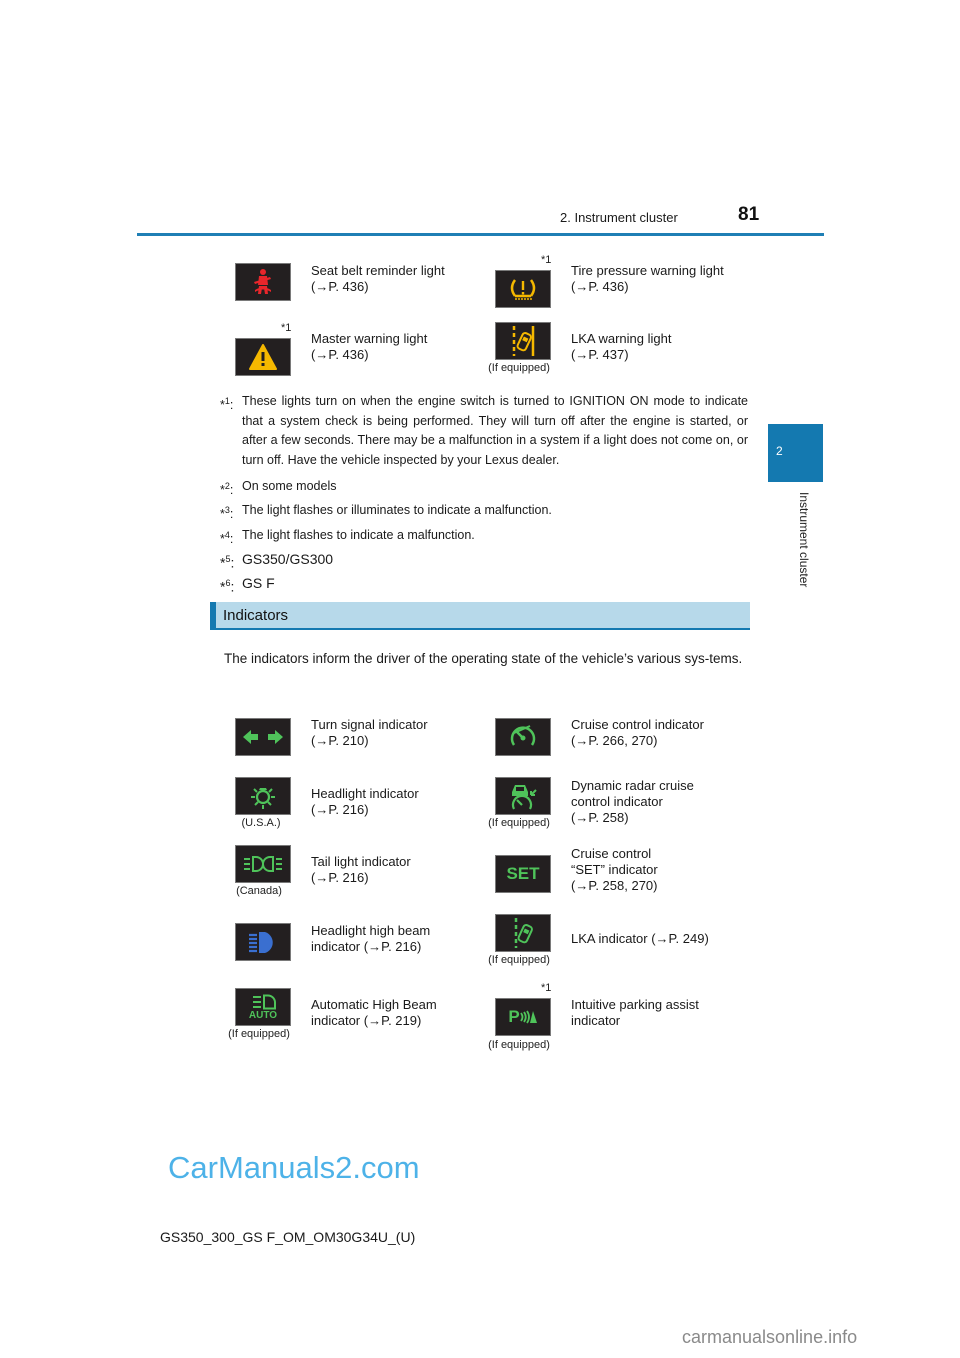  I want to click on lka-indicator-label: LKA indicator (→P. 249), so click(640, 939).